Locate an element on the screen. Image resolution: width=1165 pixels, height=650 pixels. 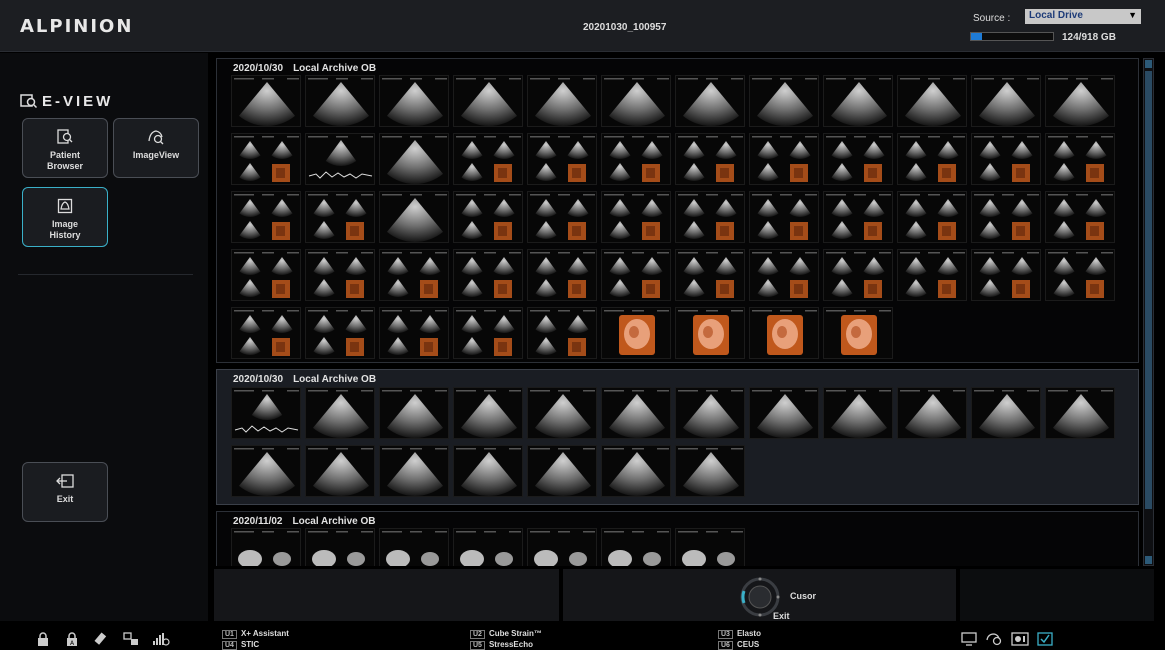
user-key-u2: U2 Cube Strain™ is located at coordinates (506, 634).